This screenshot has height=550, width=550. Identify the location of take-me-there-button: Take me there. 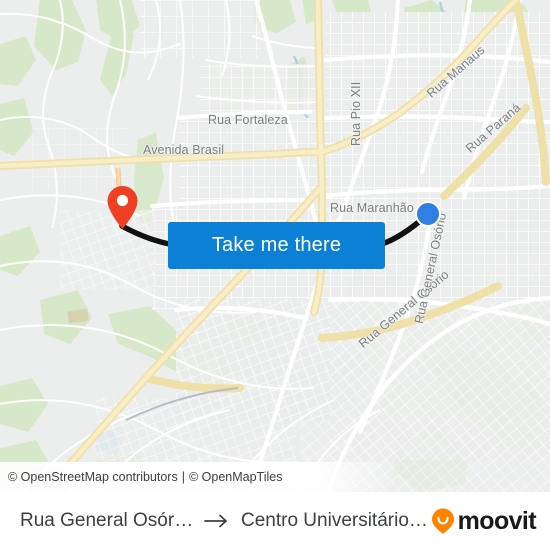
(276, 245).